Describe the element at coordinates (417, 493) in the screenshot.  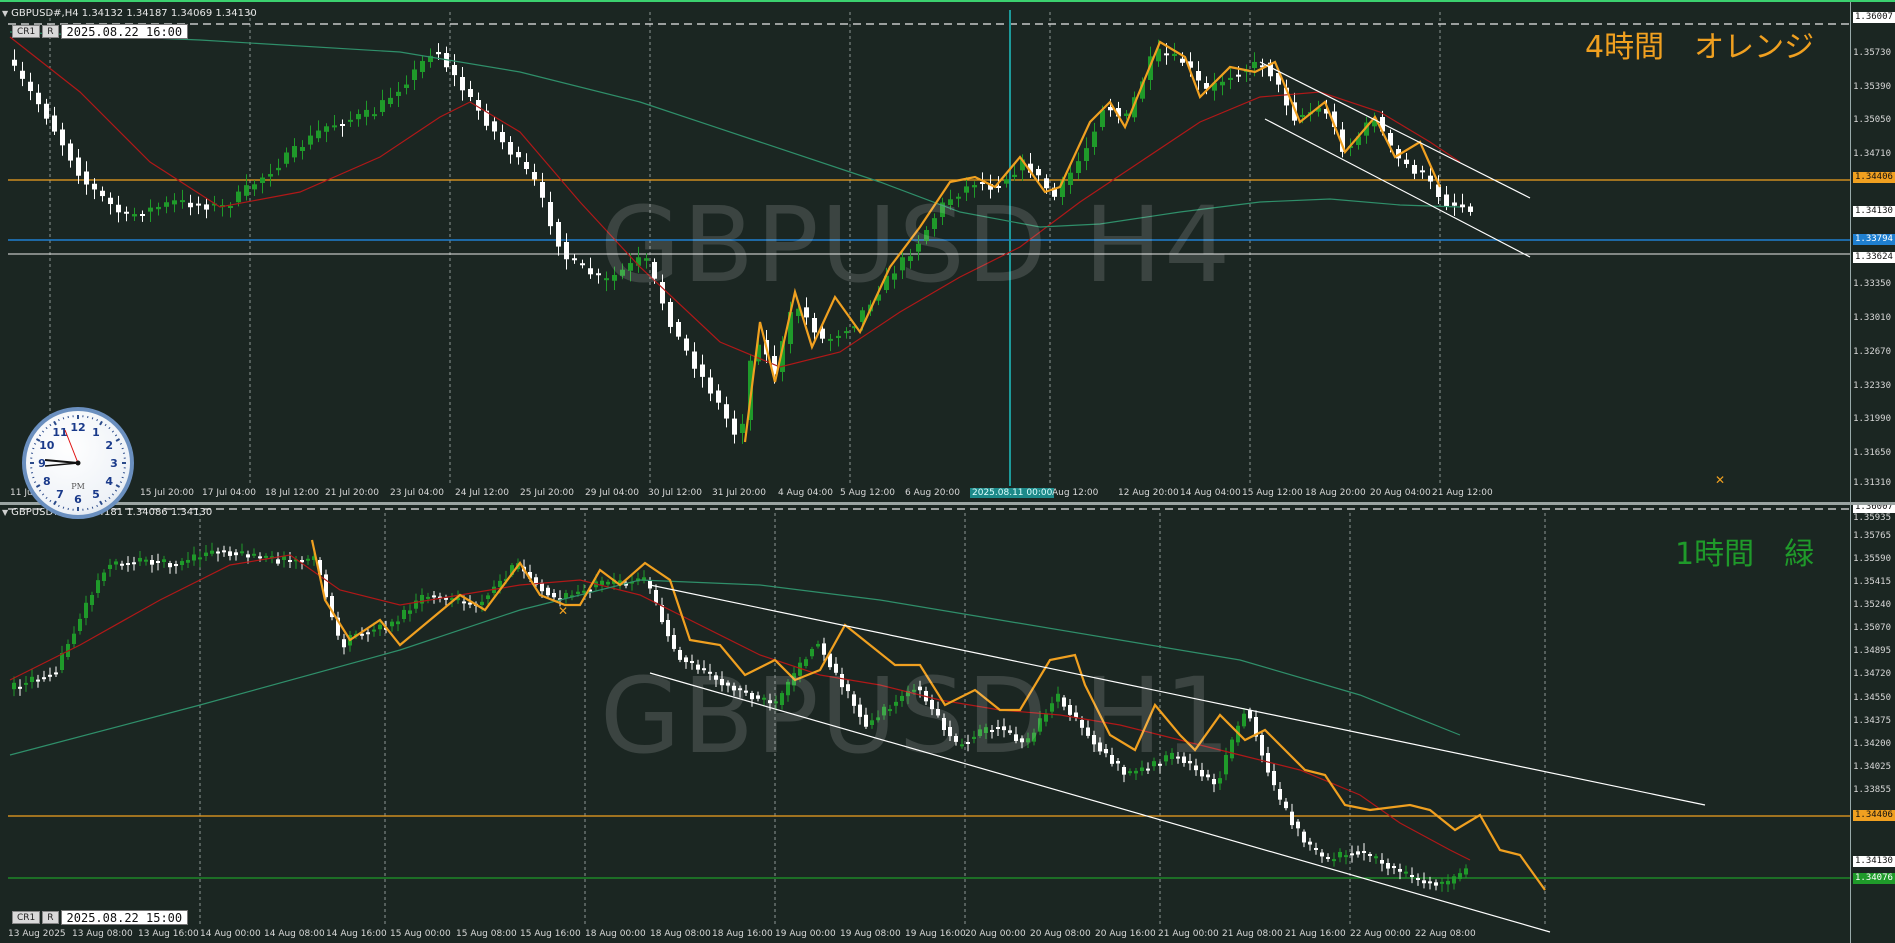
I see `time-tick-label: 23 Jul 04:00` at that location.